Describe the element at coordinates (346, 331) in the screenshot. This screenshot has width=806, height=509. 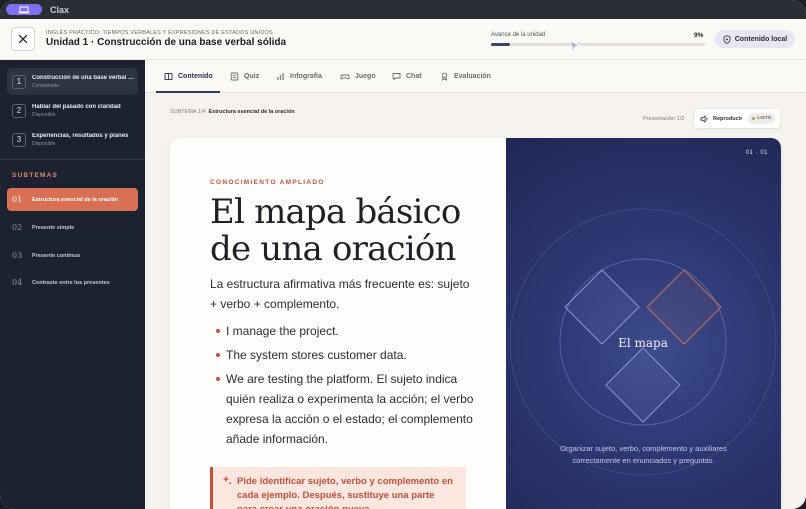
I see `example-item: I manage the project.` at that location.